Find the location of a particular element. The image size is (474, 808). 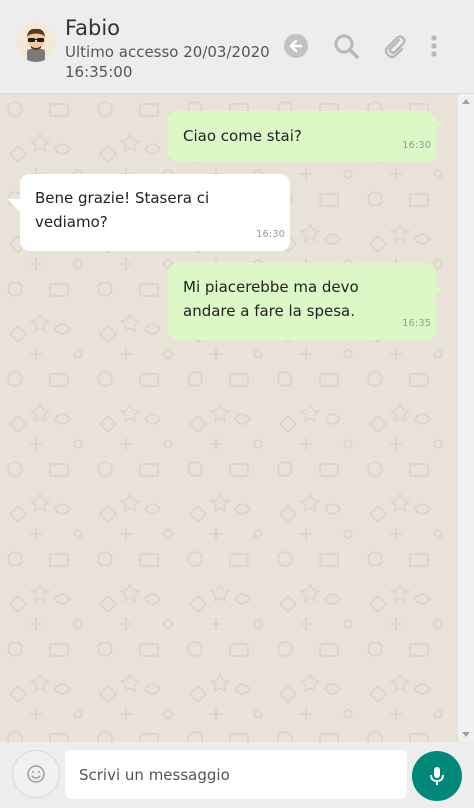

search-icon is located at coordinates (346, 46).